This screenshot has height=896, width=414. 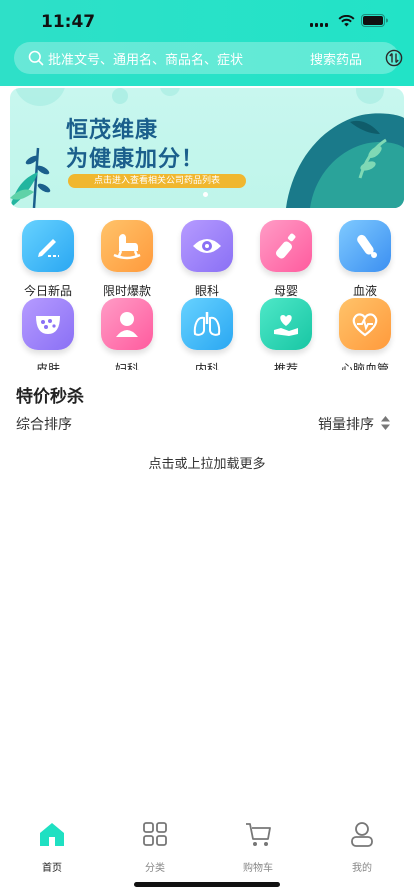 I want to click on load-more-button: 点击或上拉加载更多, so click(x=207, y=462).